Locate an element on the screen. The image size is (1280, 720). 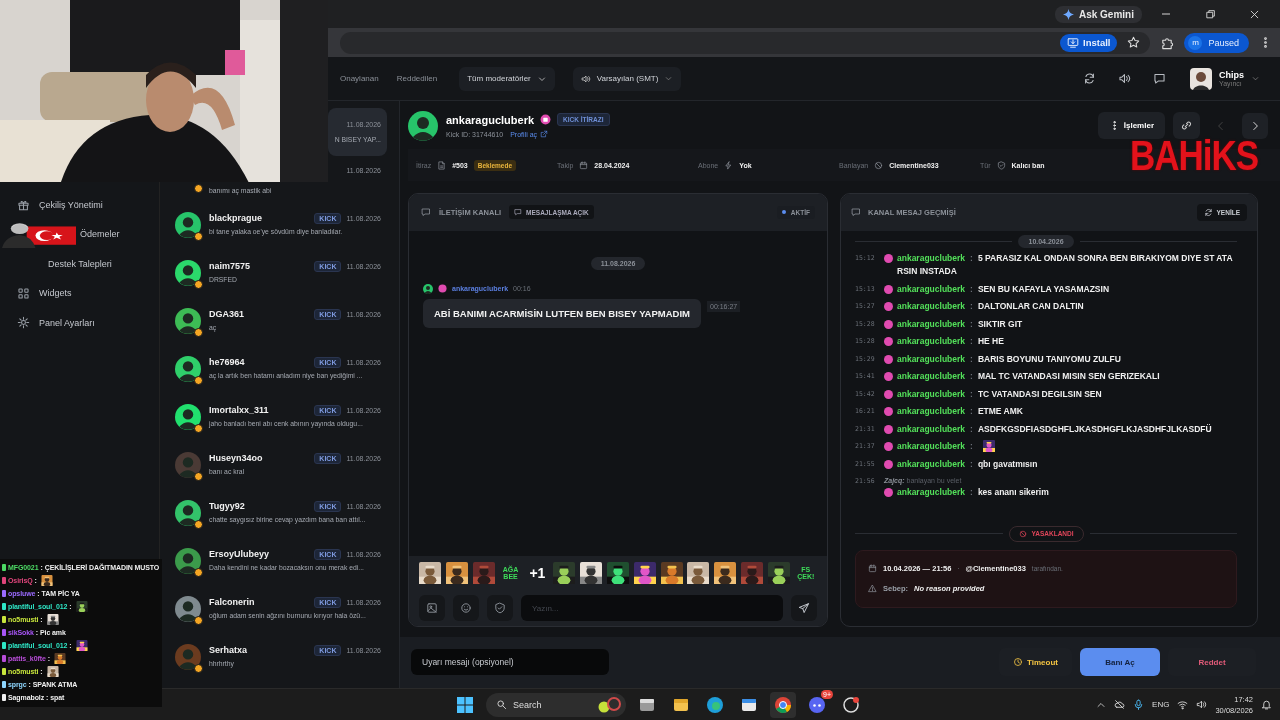
ban-icon is located at coordinates (1022, 533).